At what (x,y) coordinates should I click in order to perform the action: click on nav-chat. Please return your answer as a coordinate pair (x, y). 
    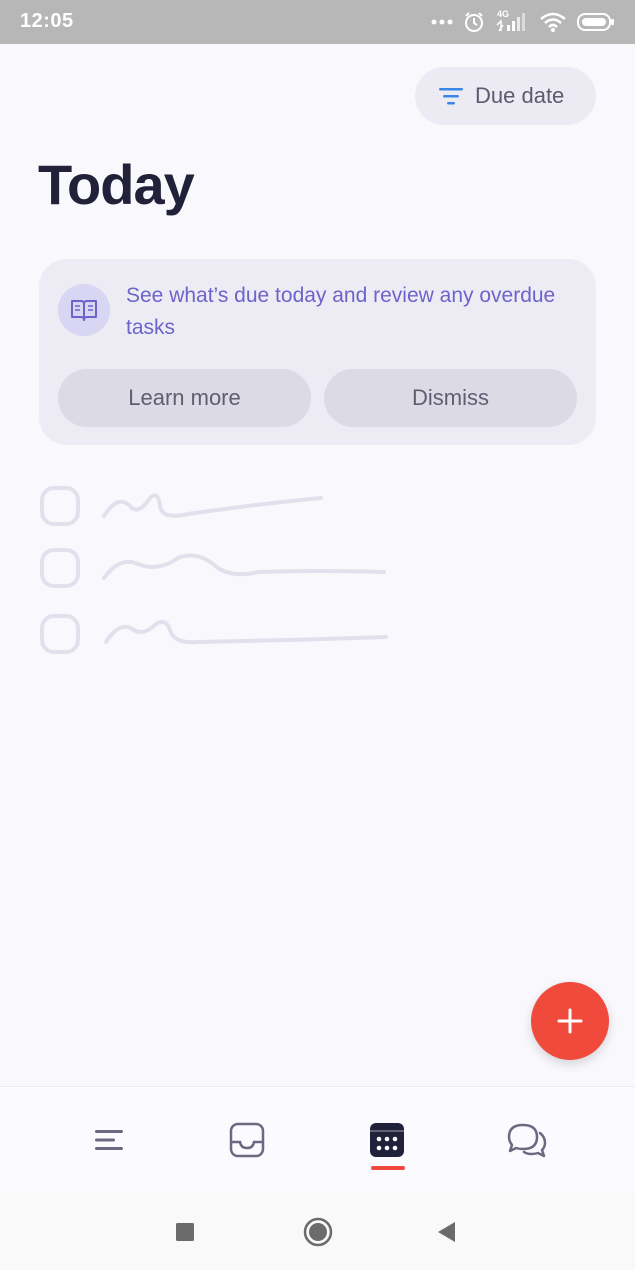
    Looking at the image, I should click on (527, 1140).